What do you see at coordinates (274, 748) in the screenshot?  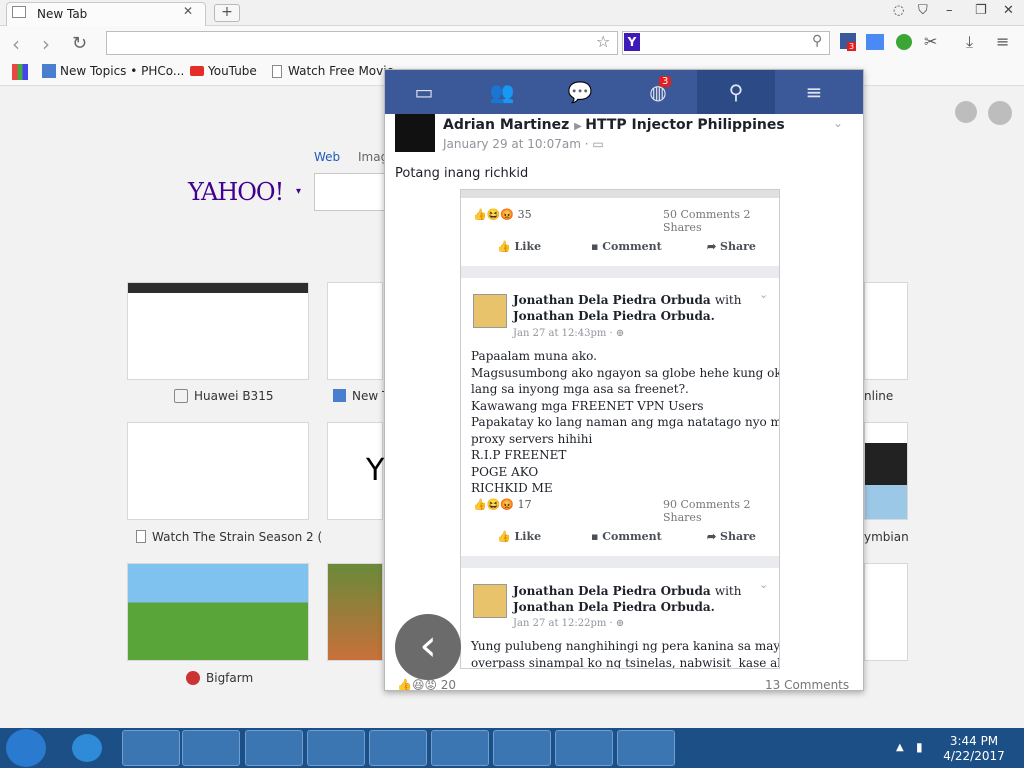 I see `chrome-icon` at bounding box center [274, 748].